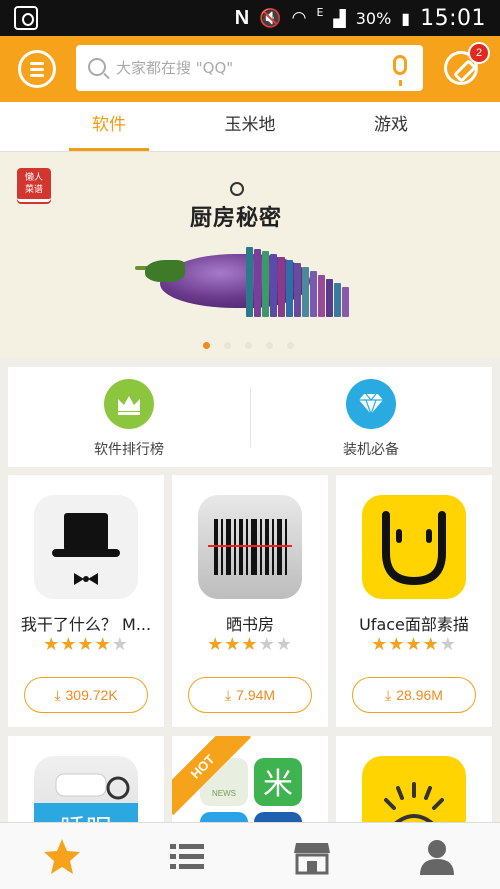 The image size is (500, 889). What do you see at coordinates (414, 547) in the screenshot?
I see `smile-icon` at bounding box center [414, 547].